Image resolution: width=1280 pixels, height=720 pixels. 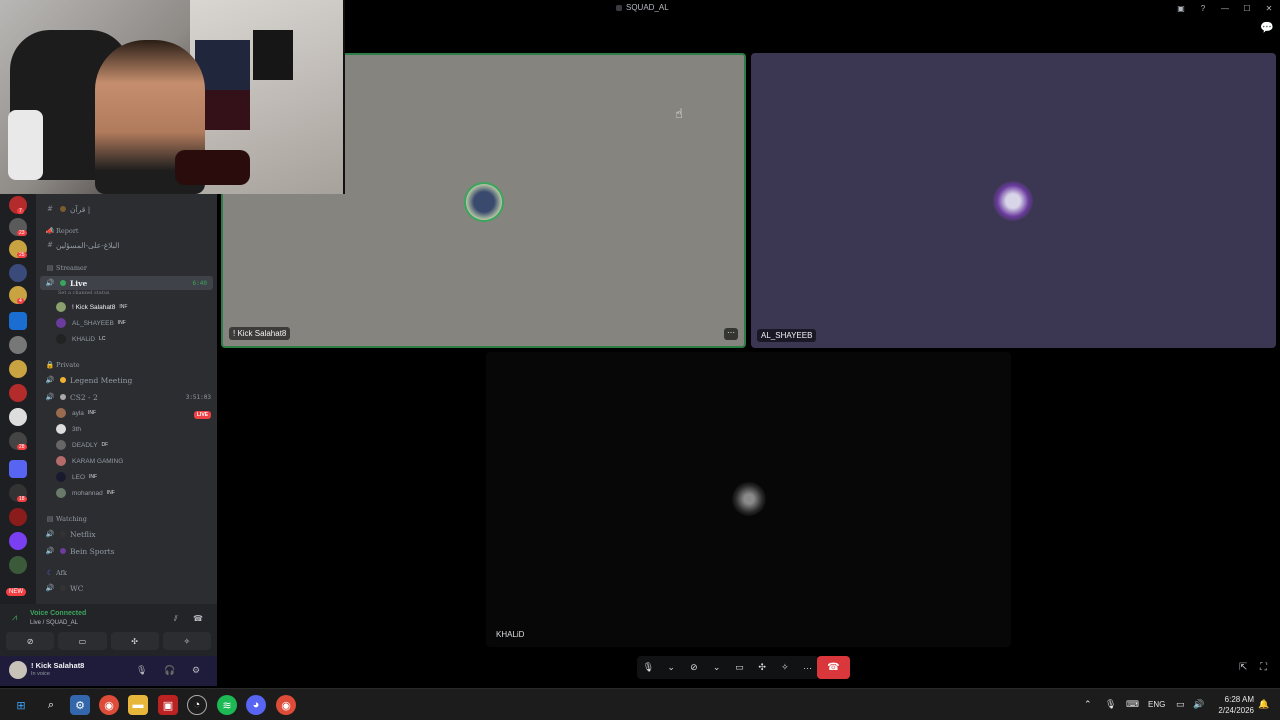 I want to click on network-icon: ▭, so click(x=1180, y=704).